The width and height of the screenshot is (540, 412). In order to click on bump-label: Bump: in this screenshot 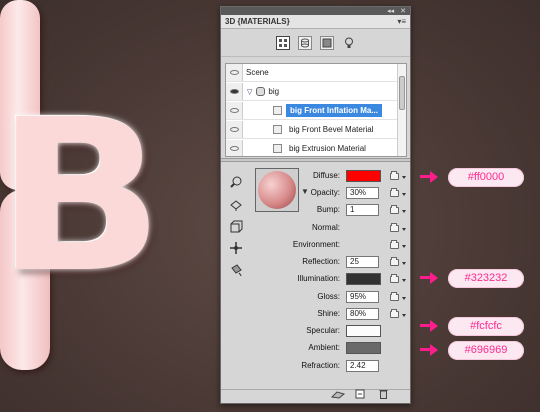, I will do `click(328, 209)`.